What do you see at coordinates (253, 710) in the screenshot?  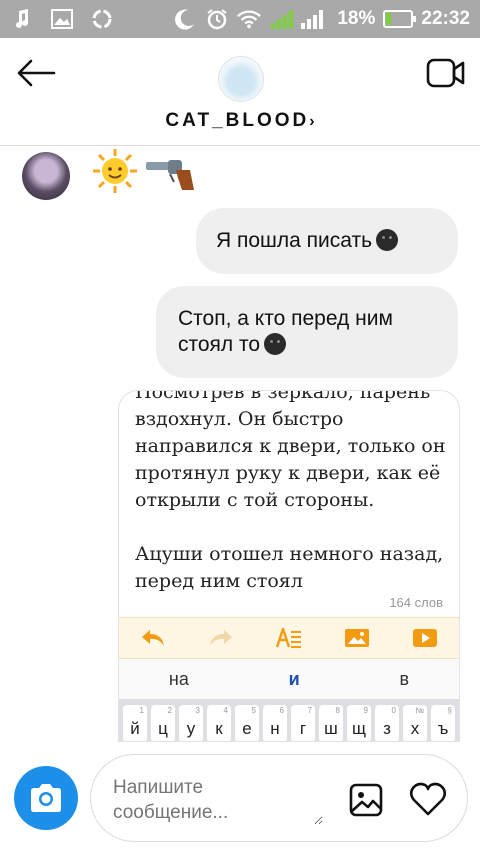 I see `key-number: 5` at bounding box center [253, 710].